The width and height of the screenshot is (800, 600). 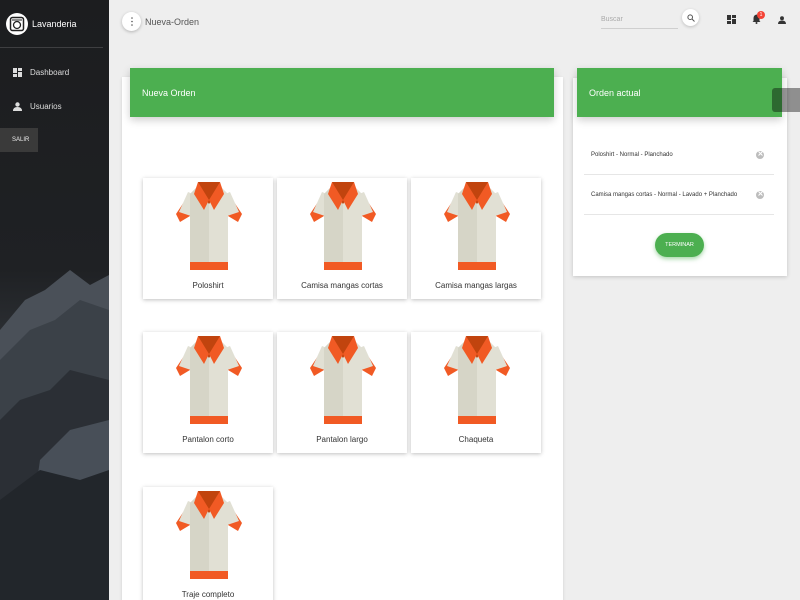 I want to click on product-card-pantalon-largo: Pantalon largo, so click(x=342, y=392).